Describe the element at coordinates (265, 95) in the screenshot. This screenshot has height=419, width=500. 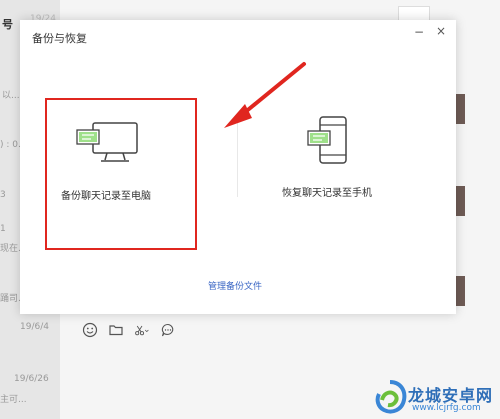
I see `red-arrow-annotation` at that location.